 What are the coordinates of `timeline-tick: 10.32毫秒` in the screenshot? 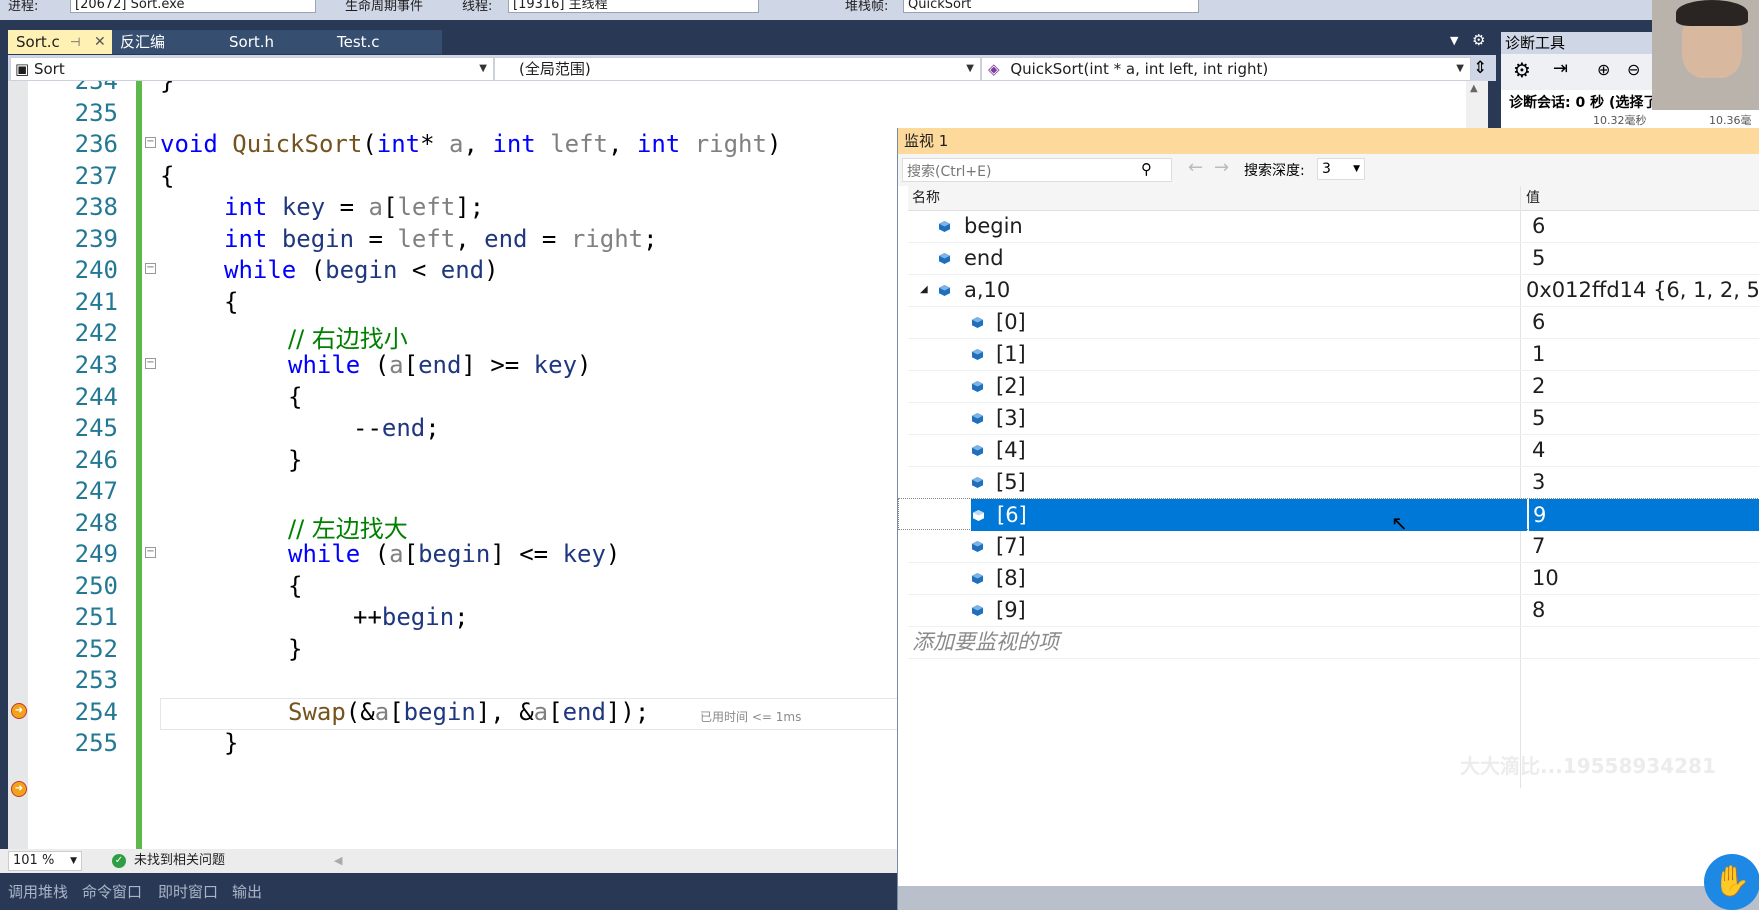 It's located at (1620, 120).